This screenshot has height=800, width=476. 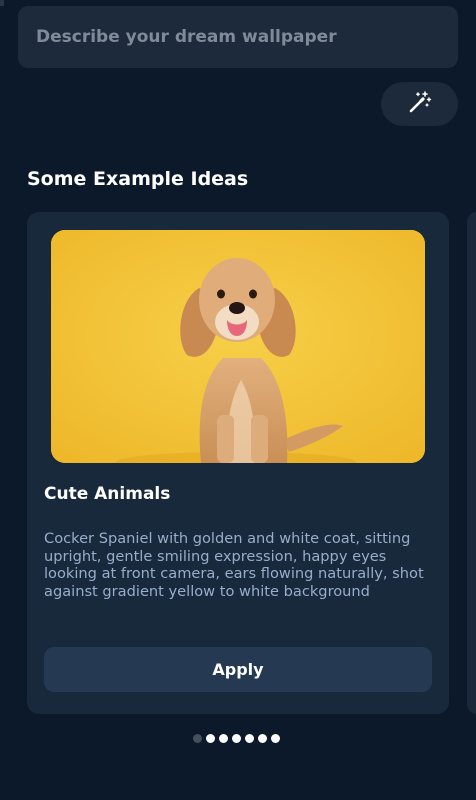 I want to click on prompt-input, so click(x=238, y=37).